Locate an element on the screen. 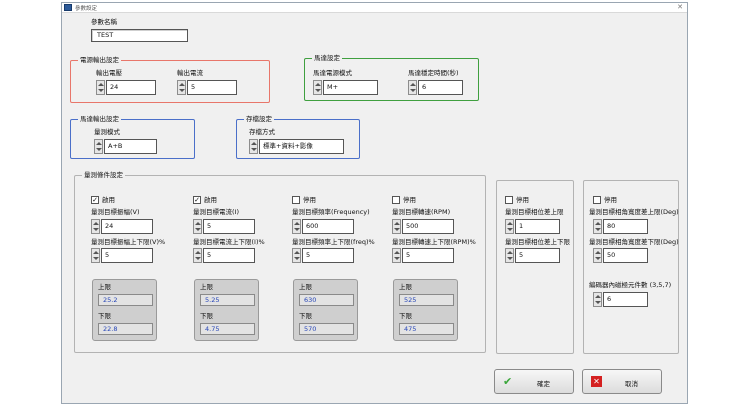 This screenshot has height=405, width=750. motor-mode-value: M+ is located at coordinates (350, 87).